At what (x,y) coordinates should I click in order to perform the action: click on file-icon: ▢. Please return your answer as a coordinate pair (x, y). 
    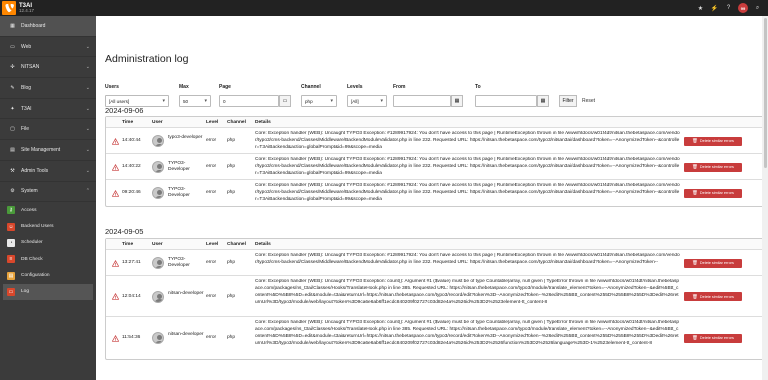
    Looking at the image, I should click on (12, 129).